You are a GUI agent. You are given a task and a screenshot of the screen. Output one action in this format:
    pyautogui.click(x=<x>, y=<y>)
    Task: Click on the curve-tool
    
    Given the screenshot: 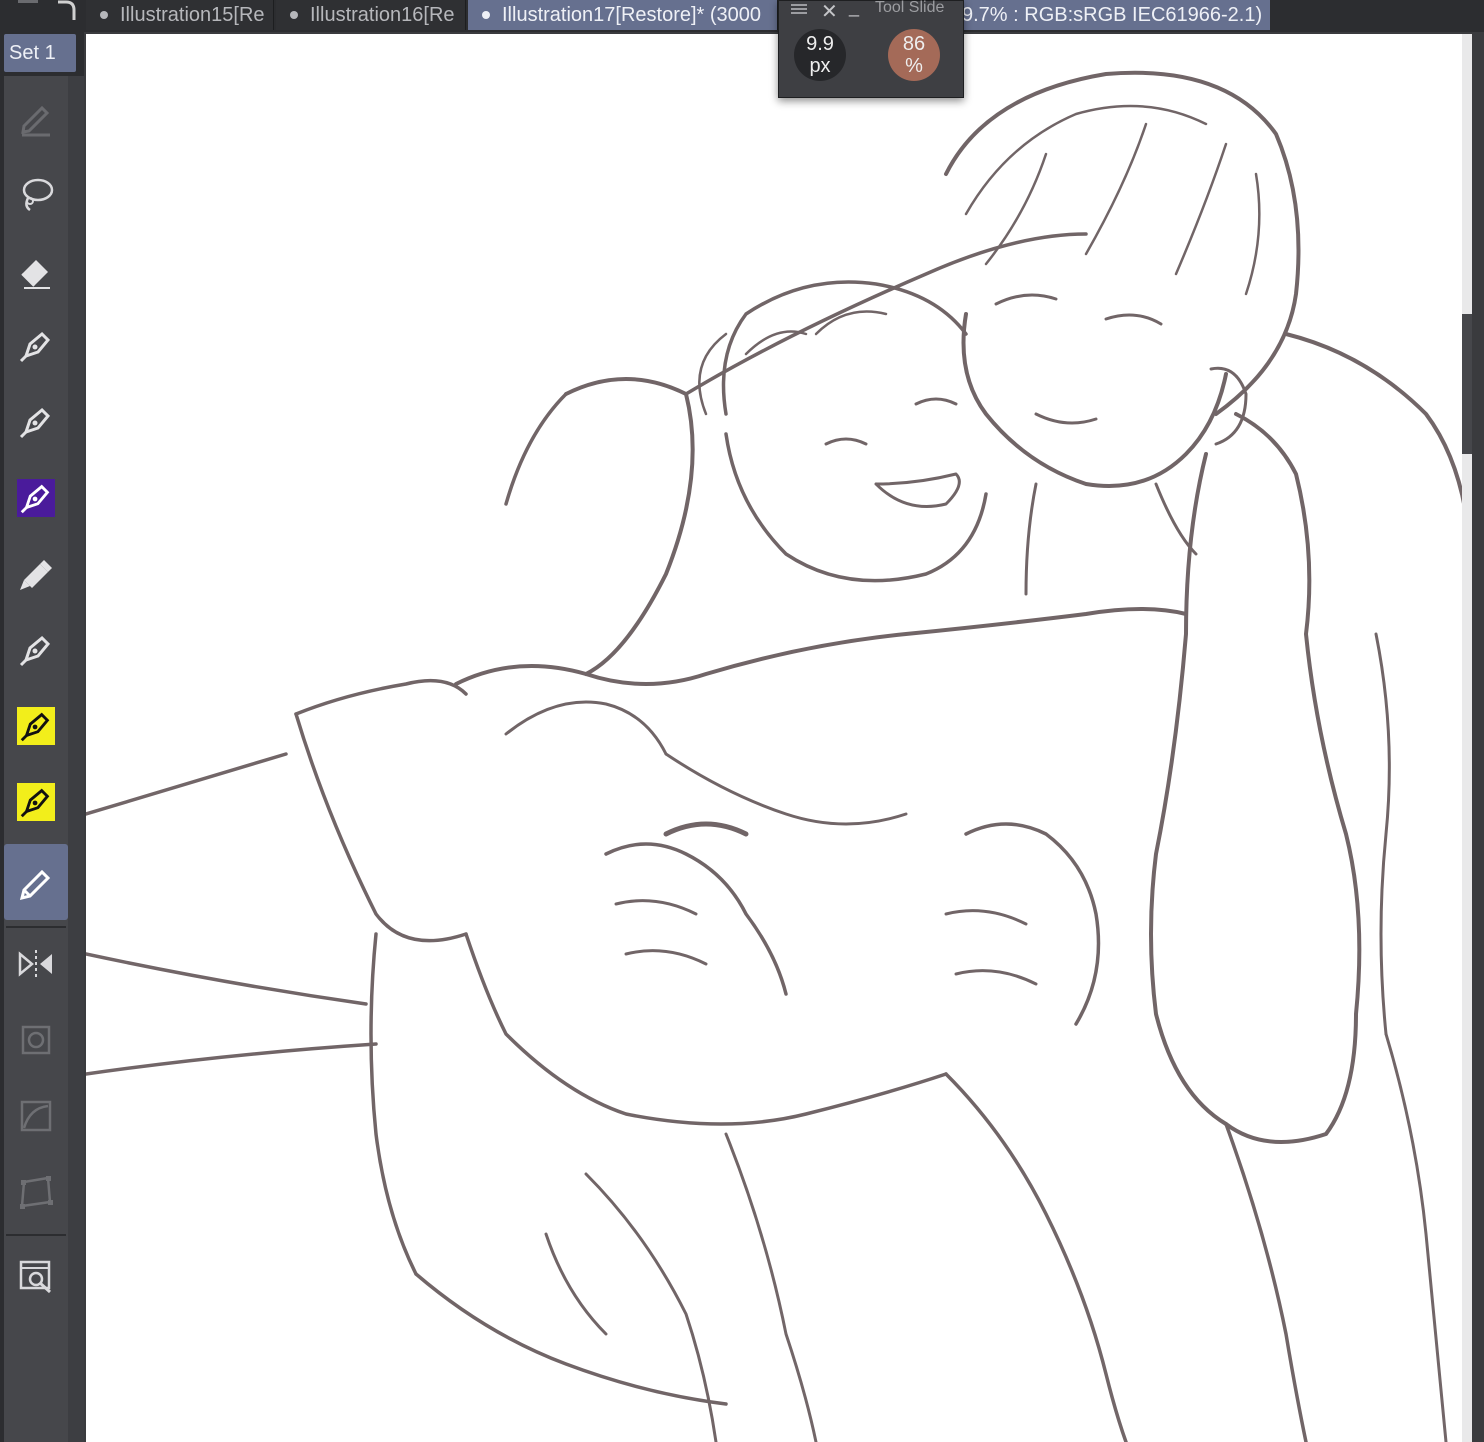 What is the action you would take?
    pyautogui.click(x=36, y=1116)
    